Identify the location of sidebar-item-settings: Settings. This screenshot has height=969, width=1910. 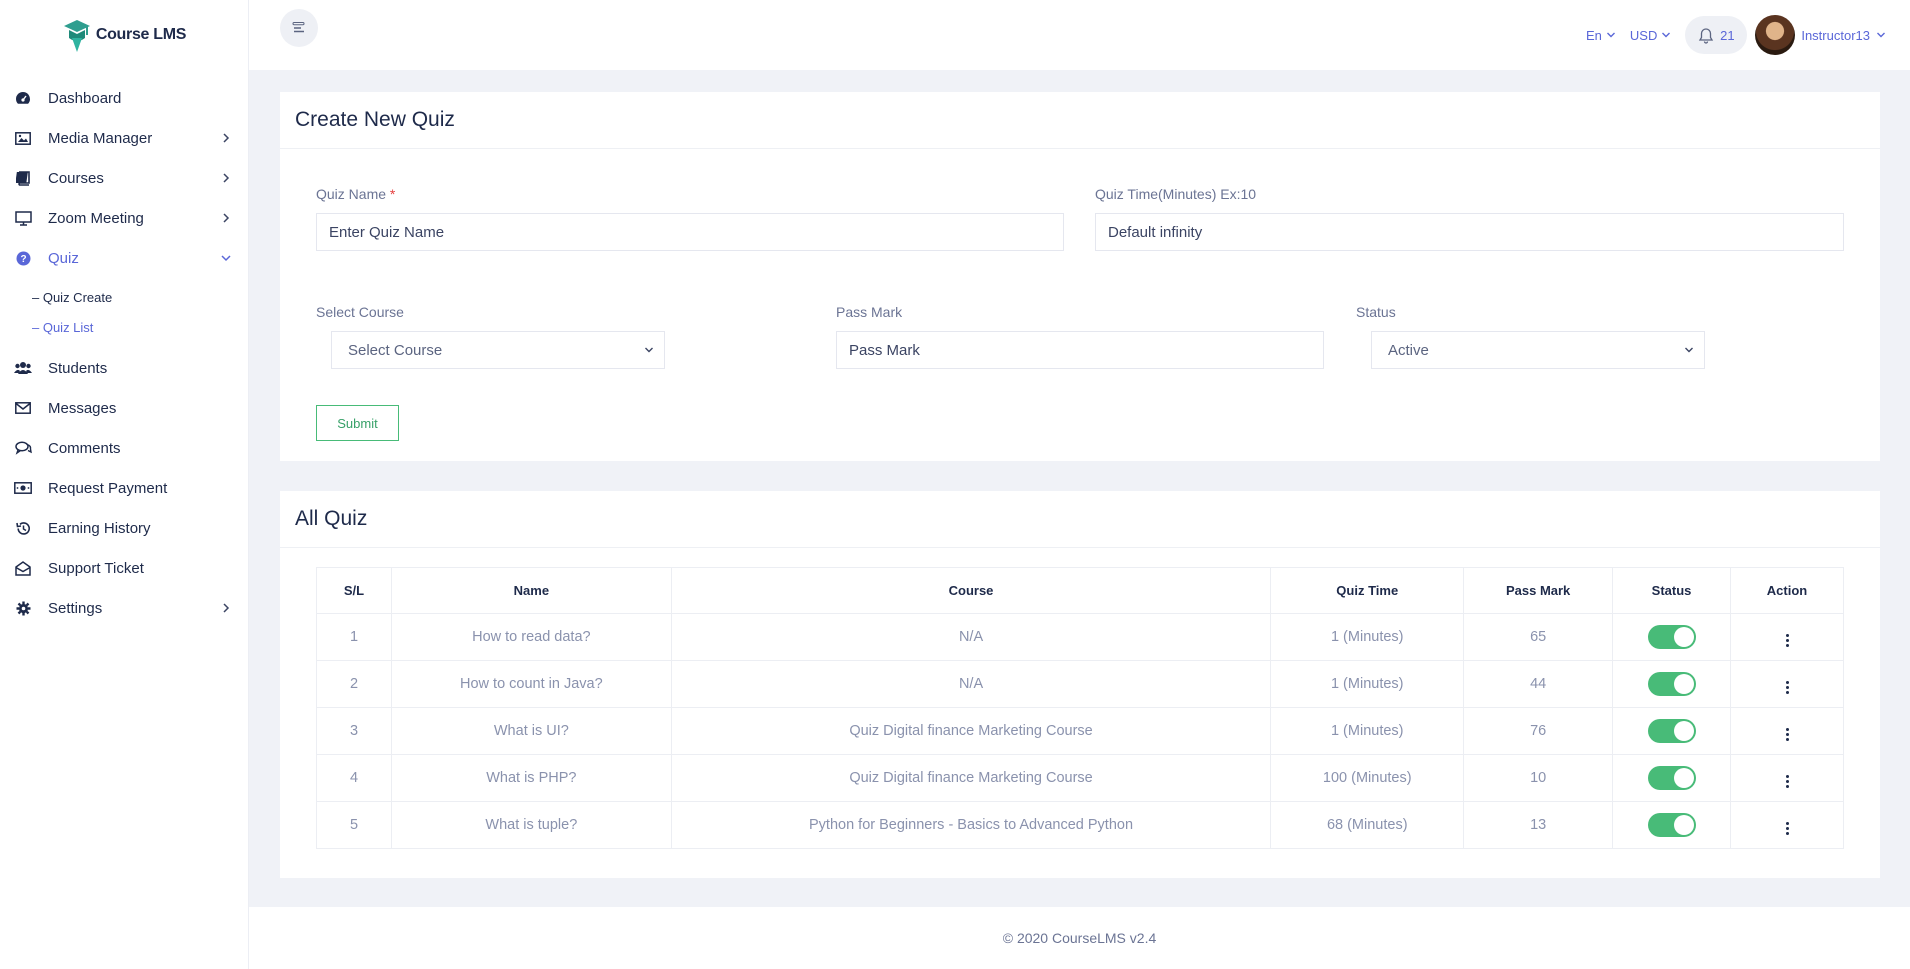
(124, 608).